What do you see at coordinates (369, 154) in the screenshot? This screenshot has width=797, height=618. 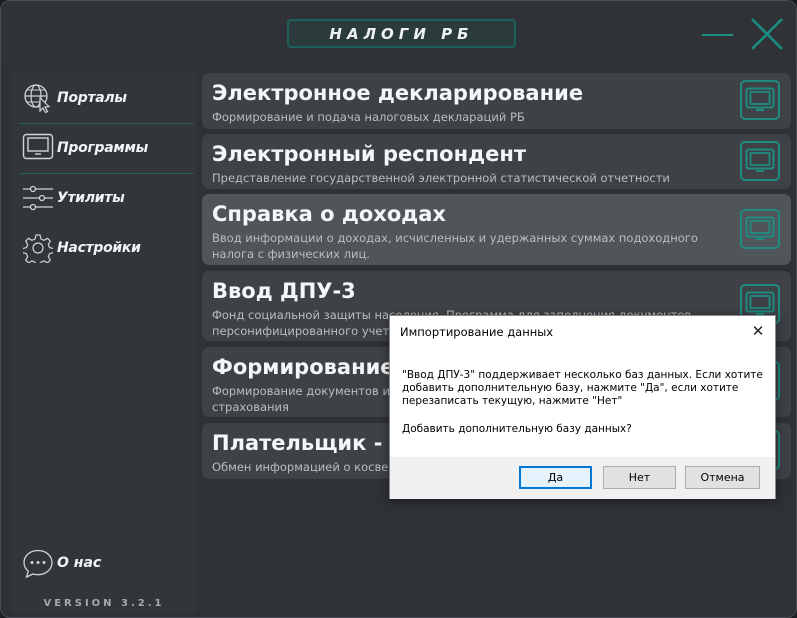 I see `program-title: Электронный респондент` at bounding box center [369, 154].